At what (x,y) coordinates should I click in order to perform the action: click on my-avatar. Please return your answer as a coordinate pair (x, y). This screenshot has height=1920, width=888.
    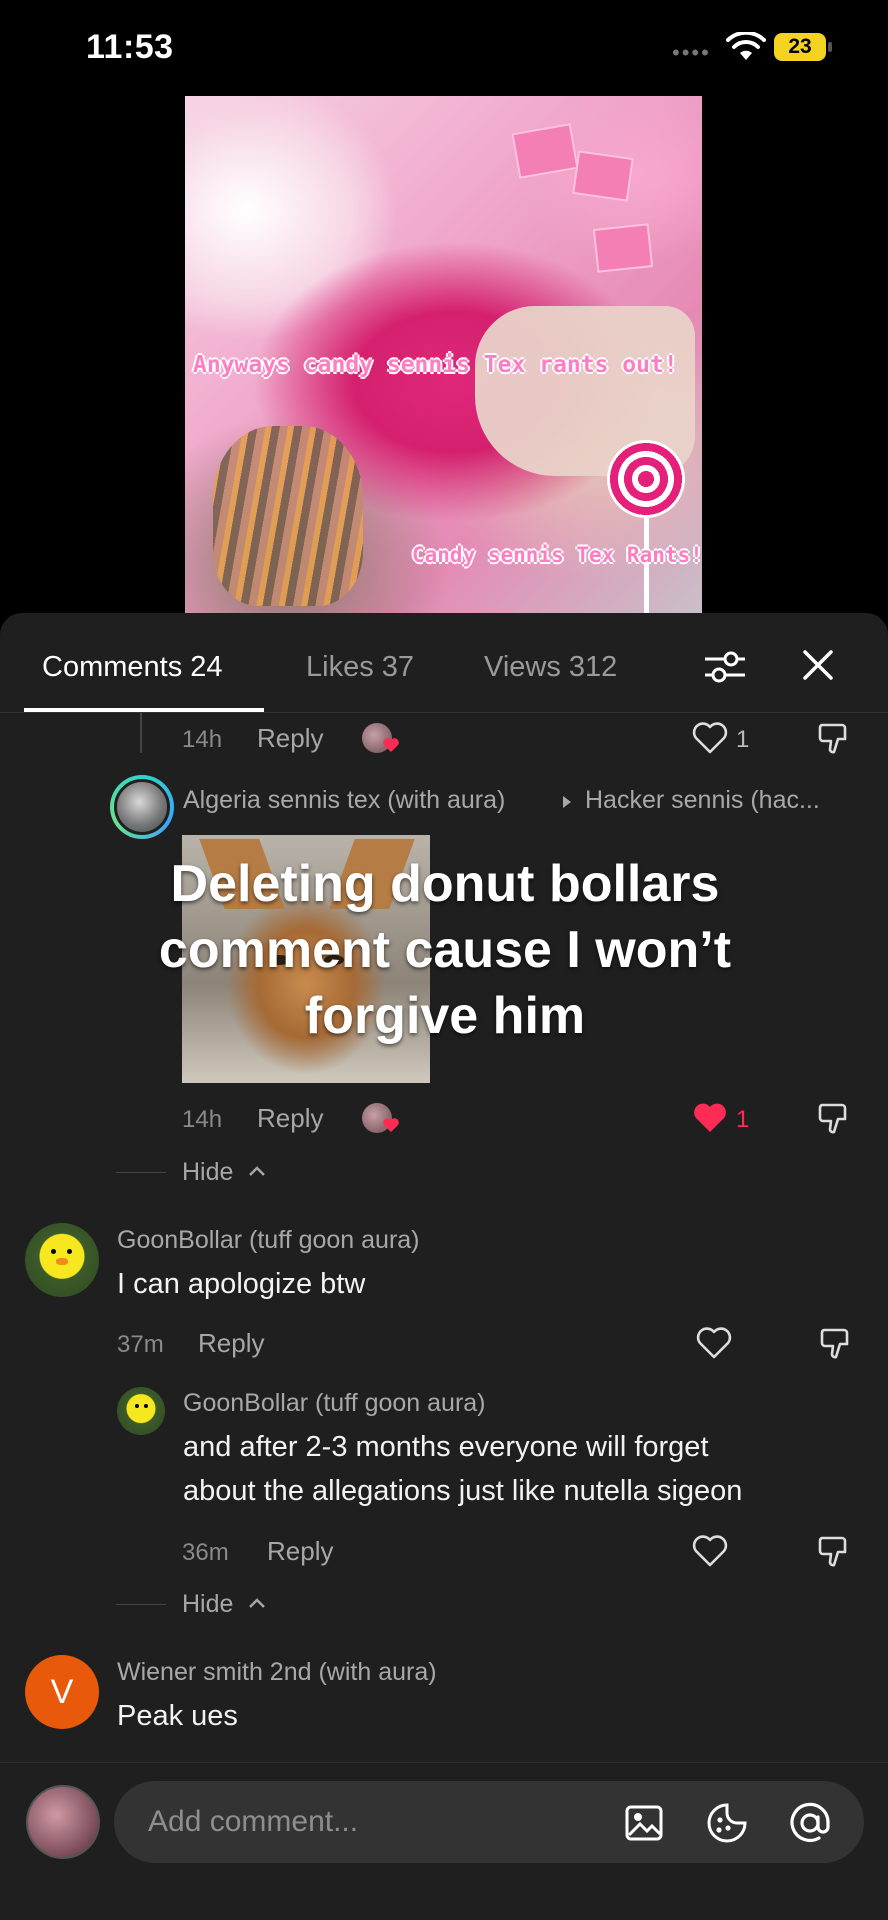
    Looking at the image, I should click on (63, 1822).